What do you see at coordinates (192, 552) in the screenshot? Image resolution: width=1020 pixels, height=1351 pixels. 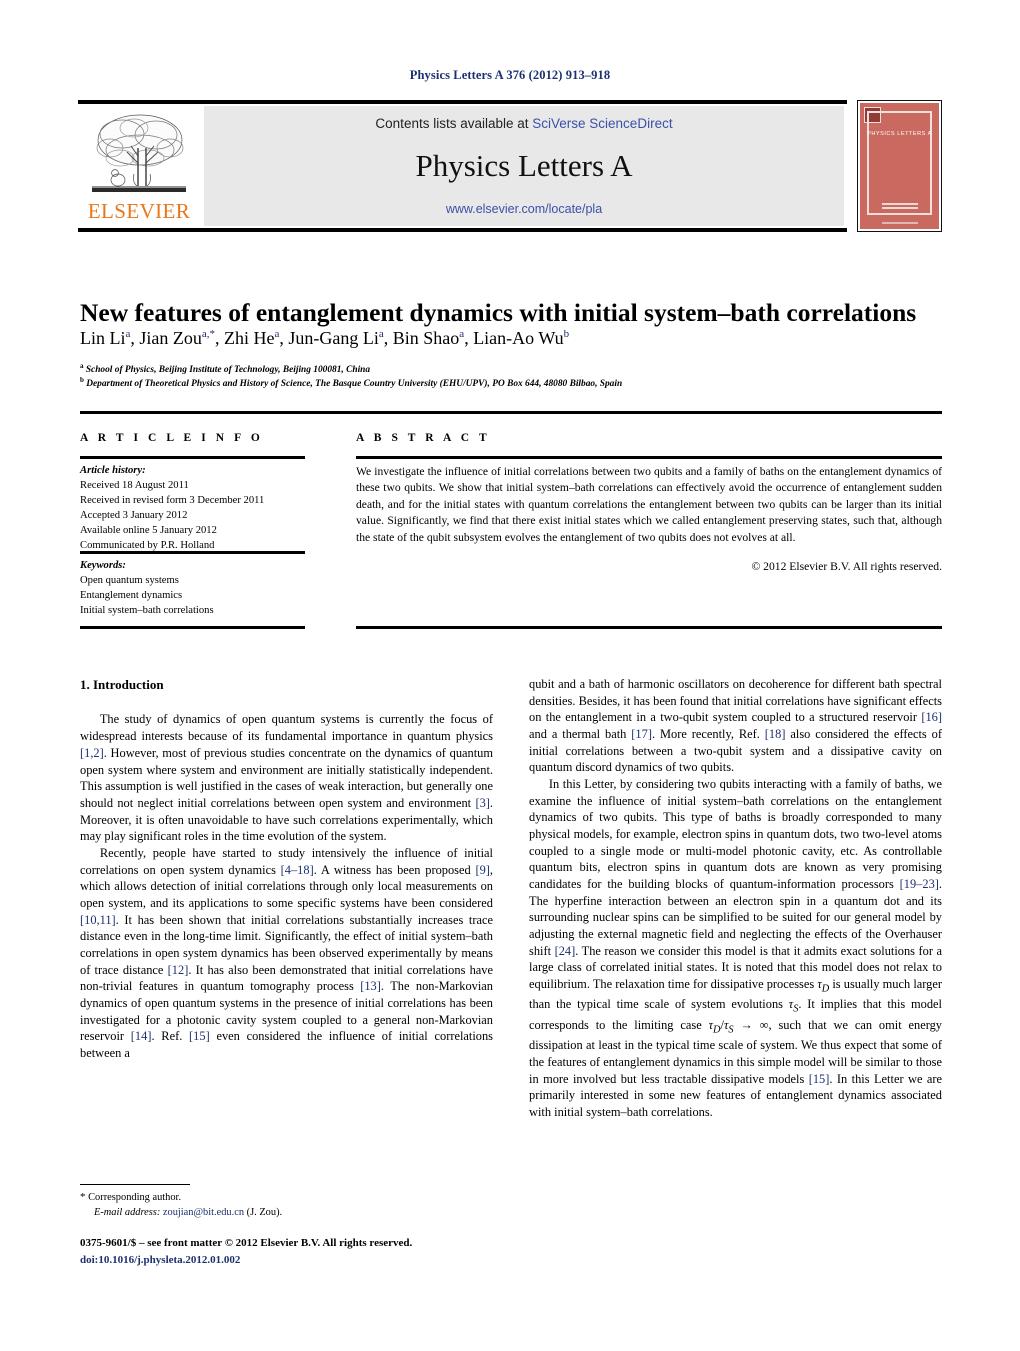 I see `keywords-top-rule` at bounding box center [192, 552].